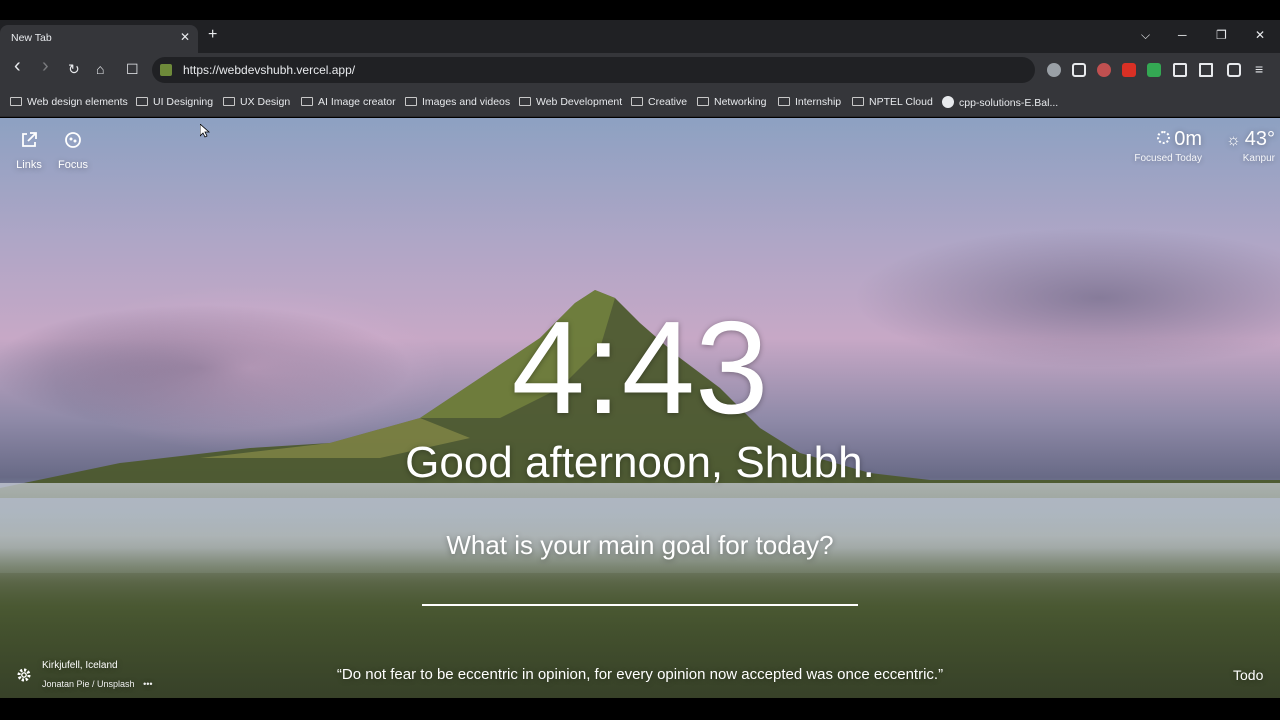 Image resolution: width=1280 pixels, height=720 pixels. I want to click on clock: 4:43, so click(640, 367).